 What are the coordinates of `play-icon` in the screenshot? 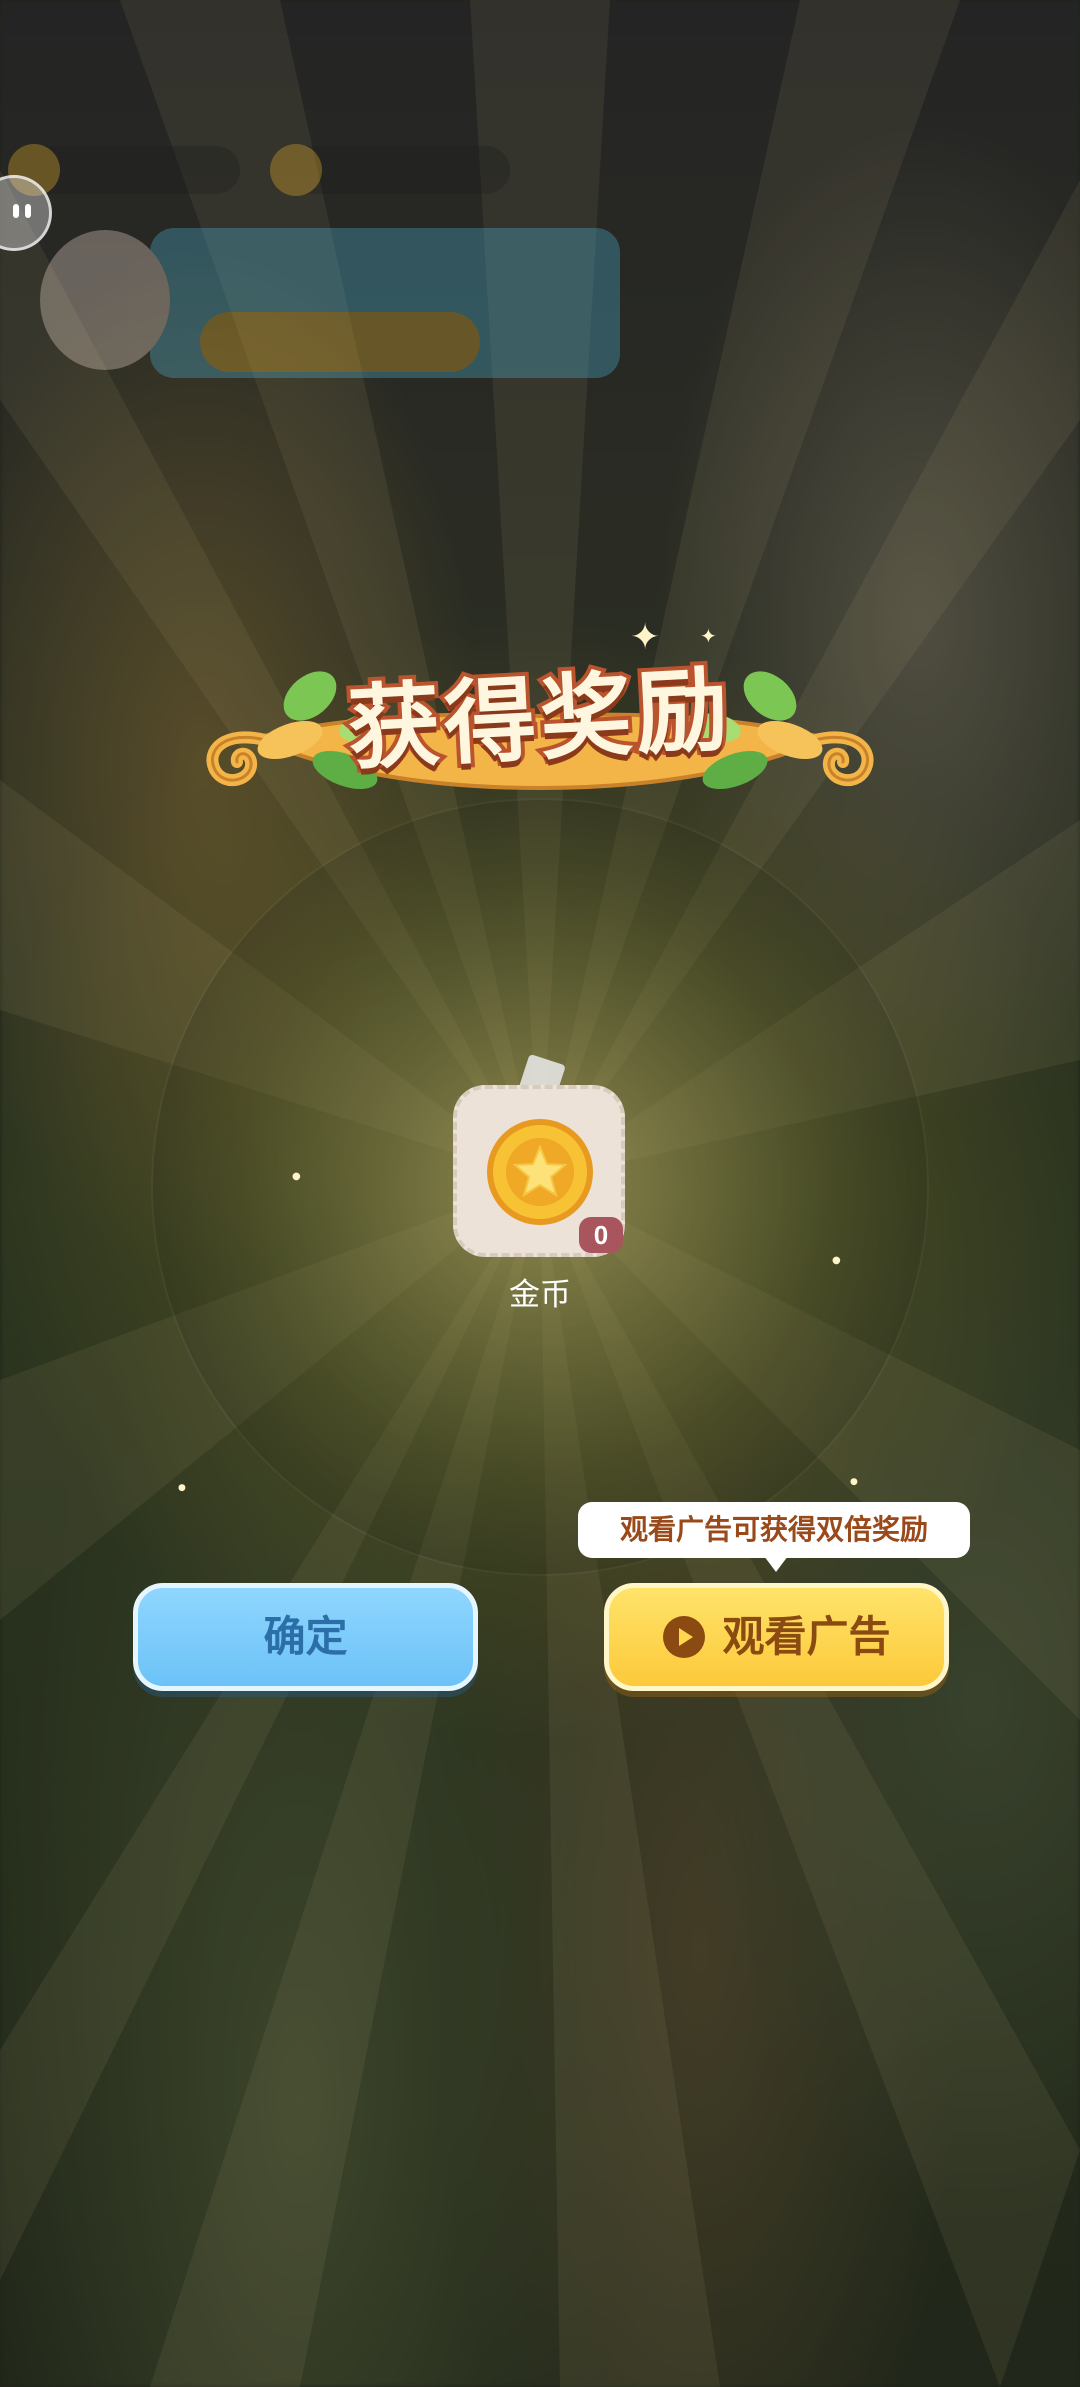 It's located at (684, 1636).